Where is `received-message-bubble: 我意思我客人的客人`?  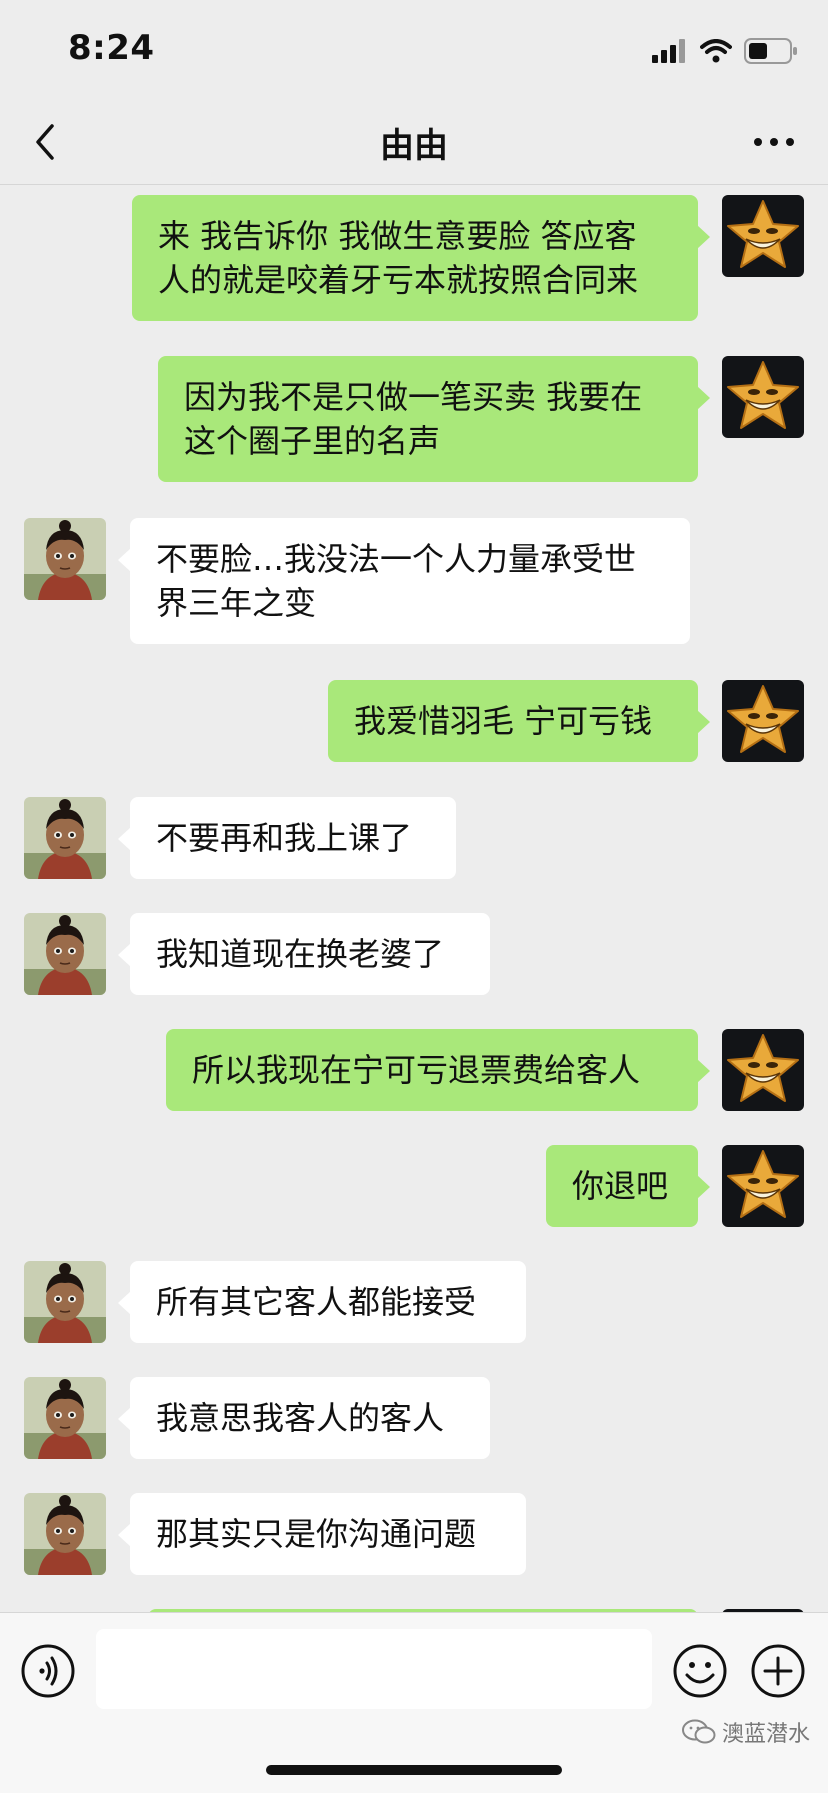
received-message-bubble: 我意思我客人的客人 is located at coordinates (304, 1418).